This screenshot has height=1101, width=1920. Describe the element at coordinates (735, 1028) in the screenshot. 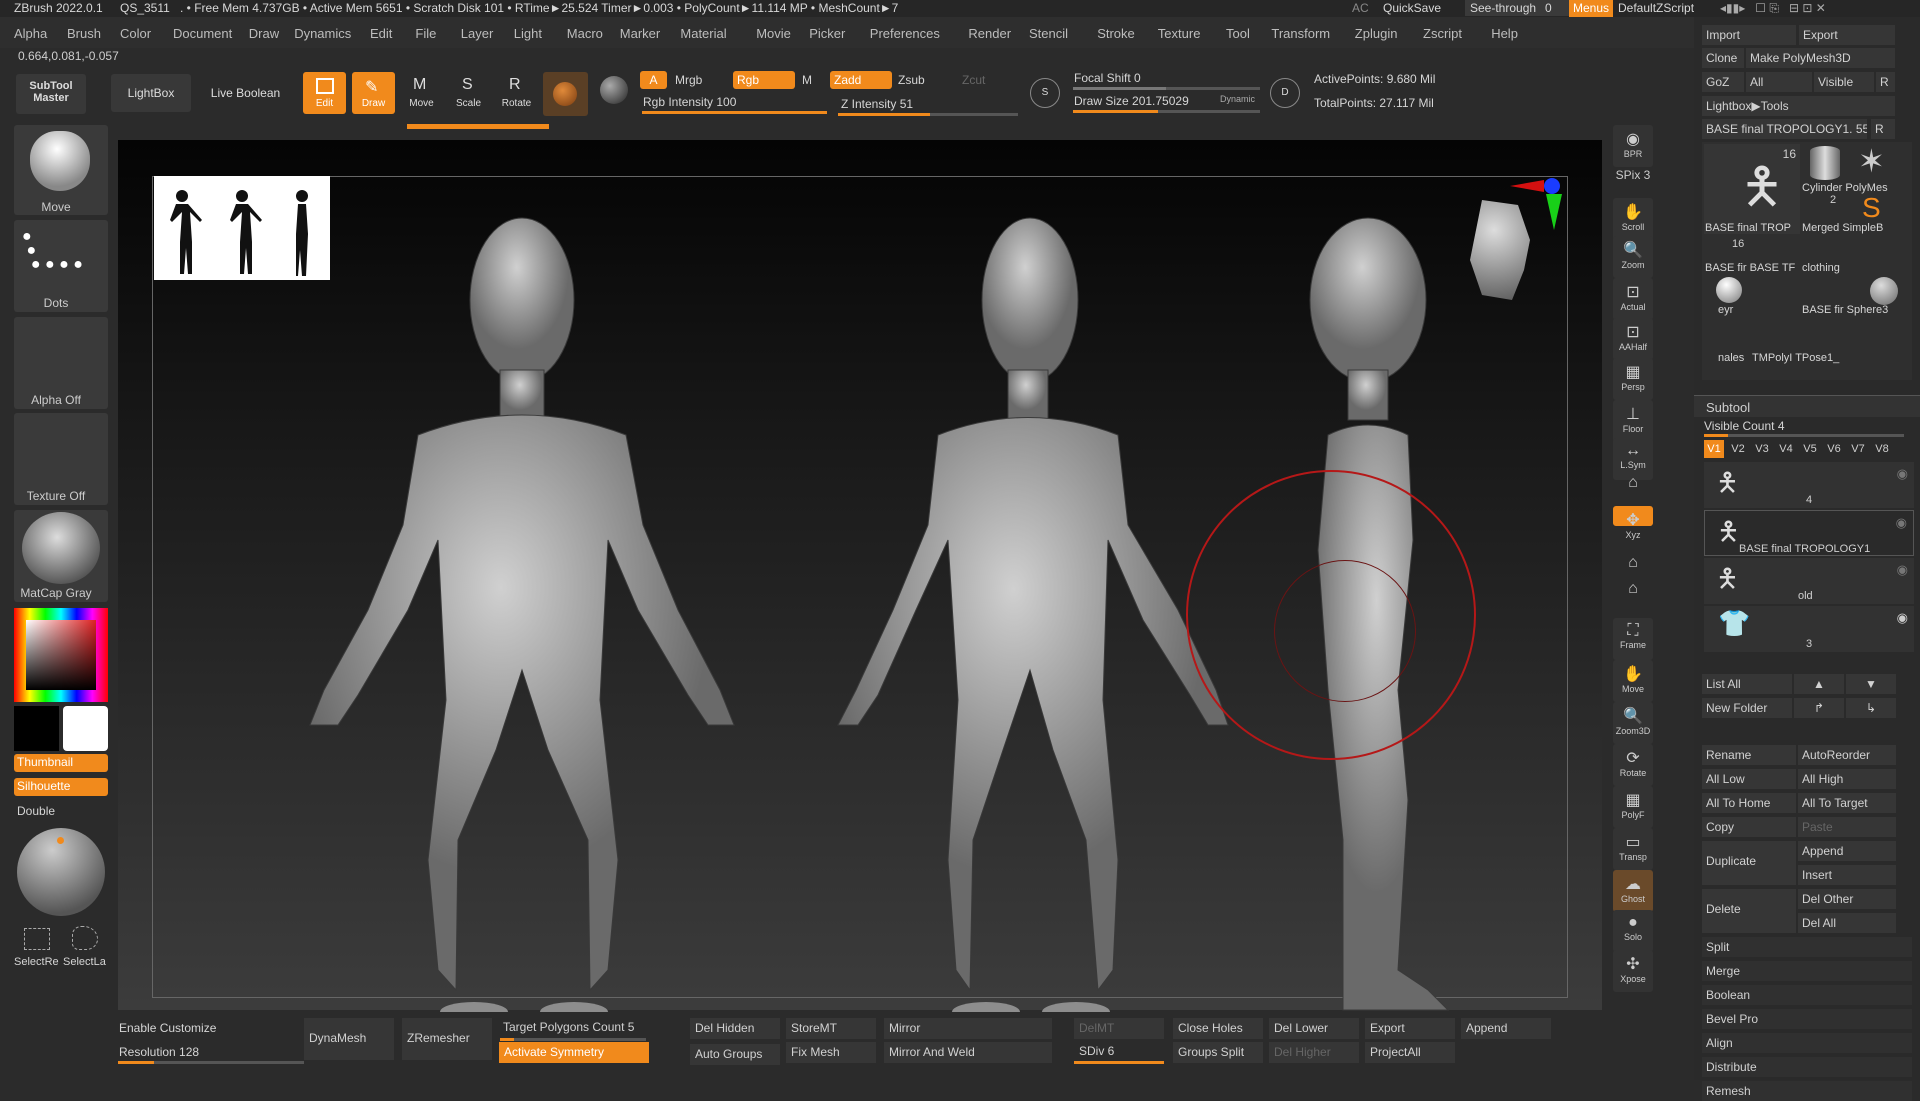

I see `del-hidden-button: Del Hidden` at that location.